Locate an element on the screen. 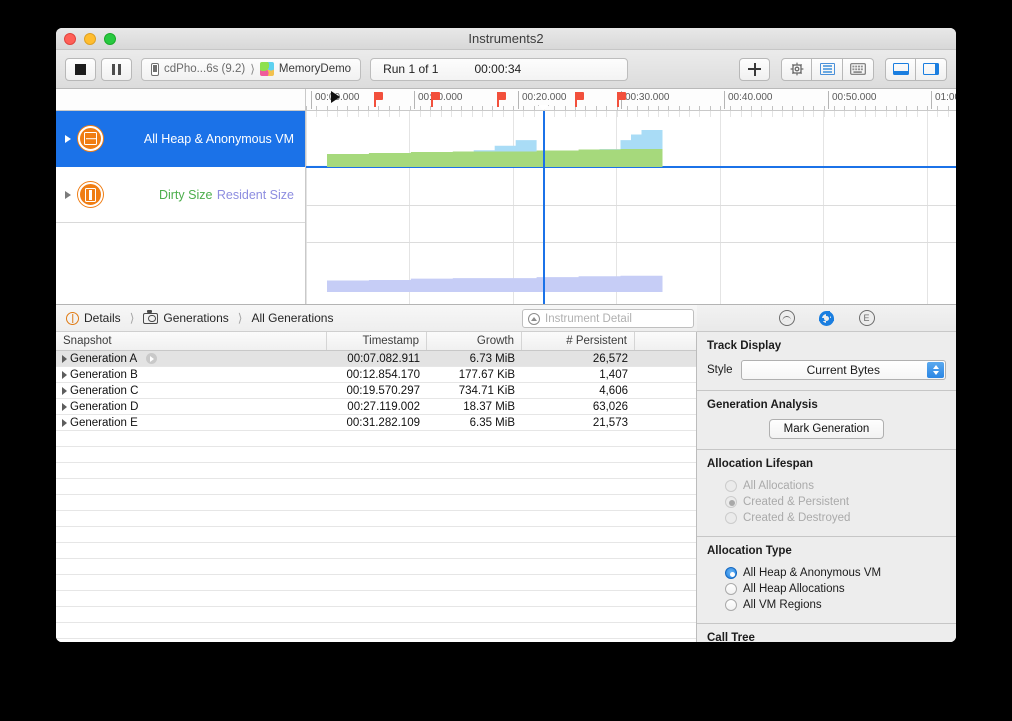 Image resolution: width=1012 pixels, height=721 pixels. window-titlebar: Instruments2 is located at coordinates (506, 39).